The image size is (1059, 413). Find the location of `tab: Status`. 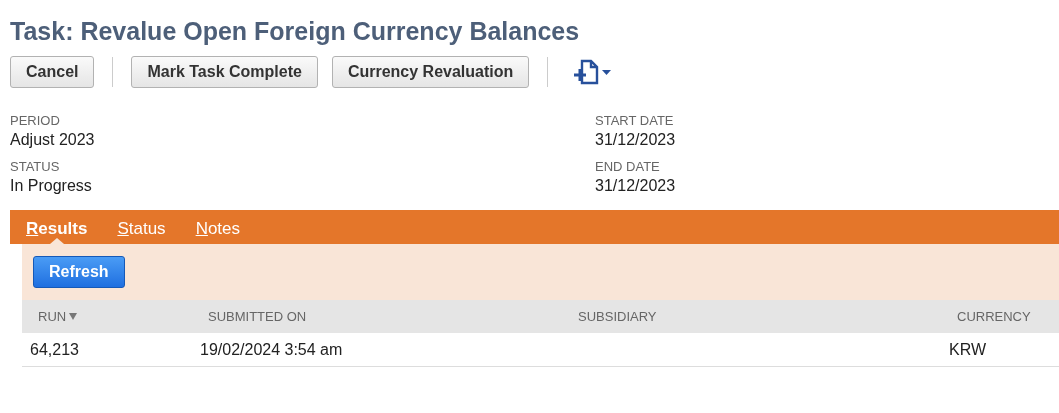

tab: Status is located at coordinates (141, 231).